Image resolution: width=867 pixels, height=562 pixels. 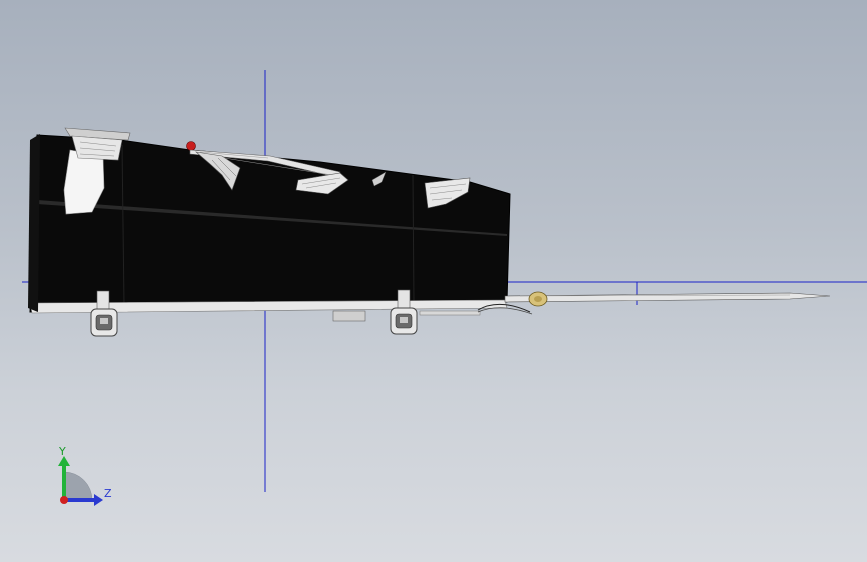 I want to click on orientation-triad: Y Z, so click(x=85, y=475).